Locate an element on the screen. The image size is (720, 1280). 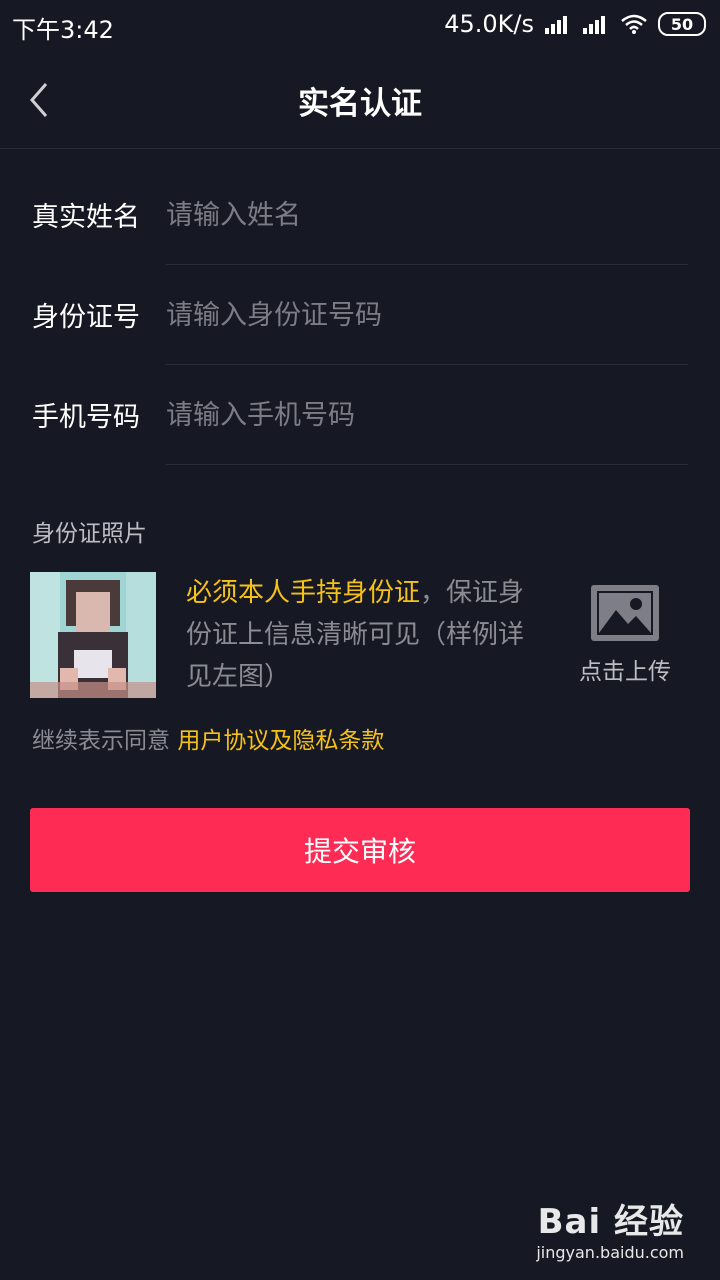
upload-label: 点击上传 is located at coordinates (625, 672).